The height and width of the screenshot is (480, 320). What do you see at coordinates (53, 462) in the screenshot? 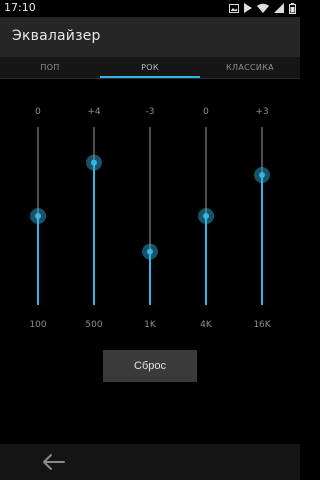
I see `back-arrow-icon` at bounding box center [53, 462].